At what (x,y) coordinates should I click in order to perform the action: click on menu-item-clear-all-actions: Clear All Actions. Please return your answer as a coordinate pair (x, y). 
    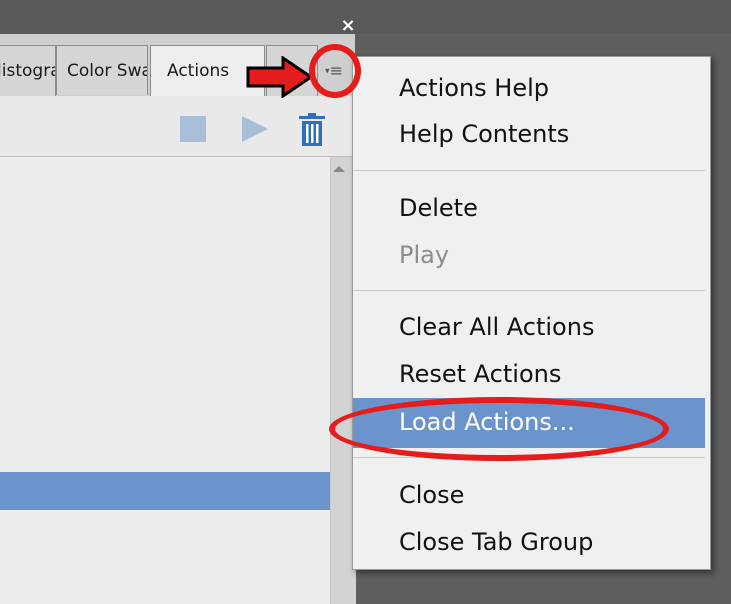
    Looking at the image, I should click on (496, 327).